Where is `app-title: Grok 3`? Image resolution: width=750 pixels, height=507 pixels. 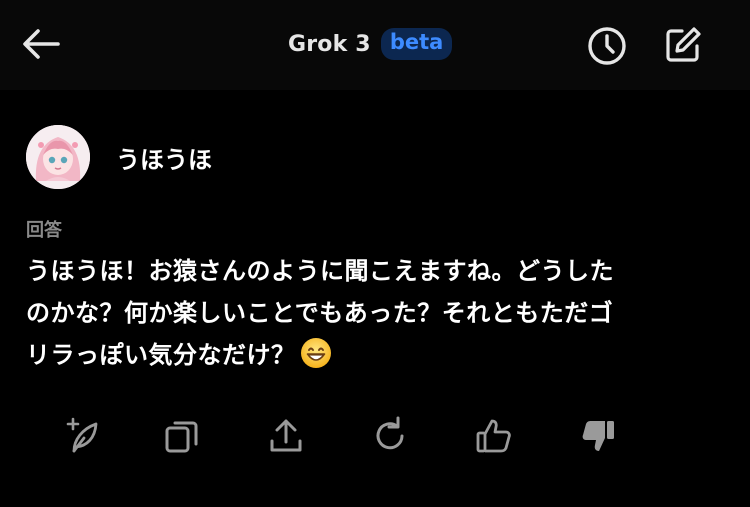 app-title: Grok 3 is located at coordinates (329, 44).